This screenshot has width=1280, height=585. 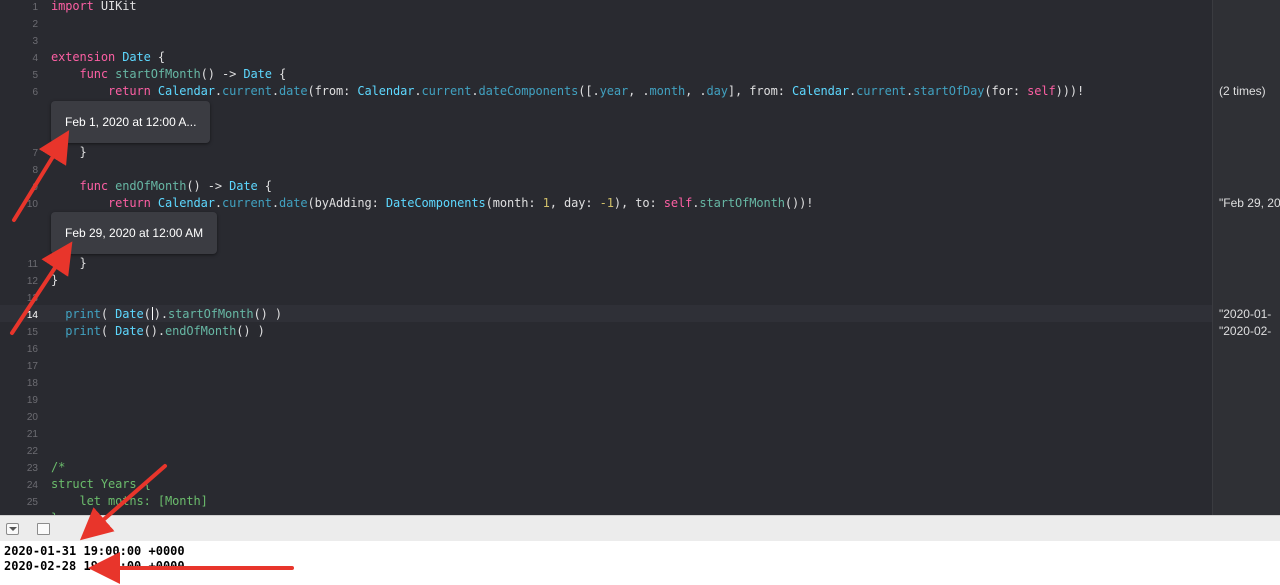 What do you see at coordinates (32, 383) in the screenshot?
I see `line-number: 18` at bounding box center [32, 383].